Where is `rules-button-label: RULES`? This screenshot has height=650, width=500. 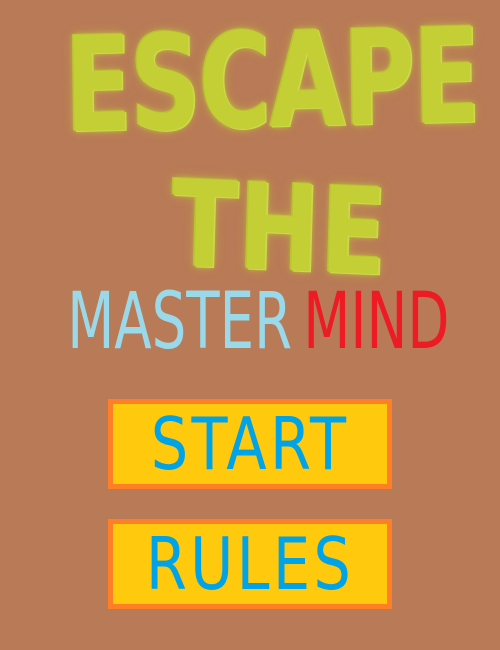
rules-button-label: RULES is located at coordinates (250, 564).